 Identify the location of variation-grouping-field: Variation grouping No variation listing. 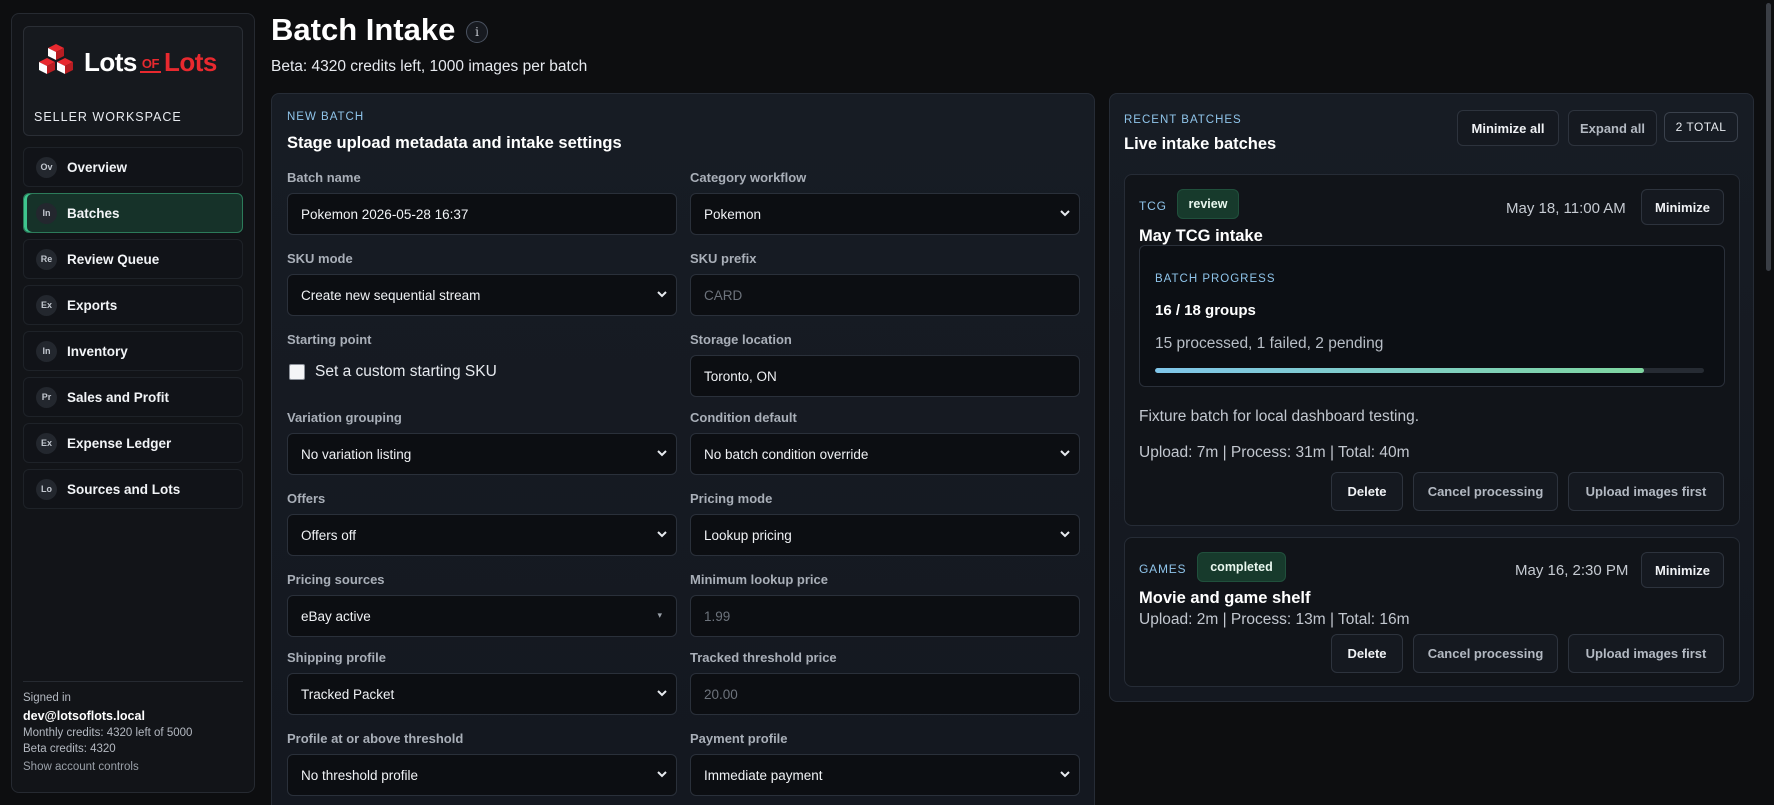
(482, 442).